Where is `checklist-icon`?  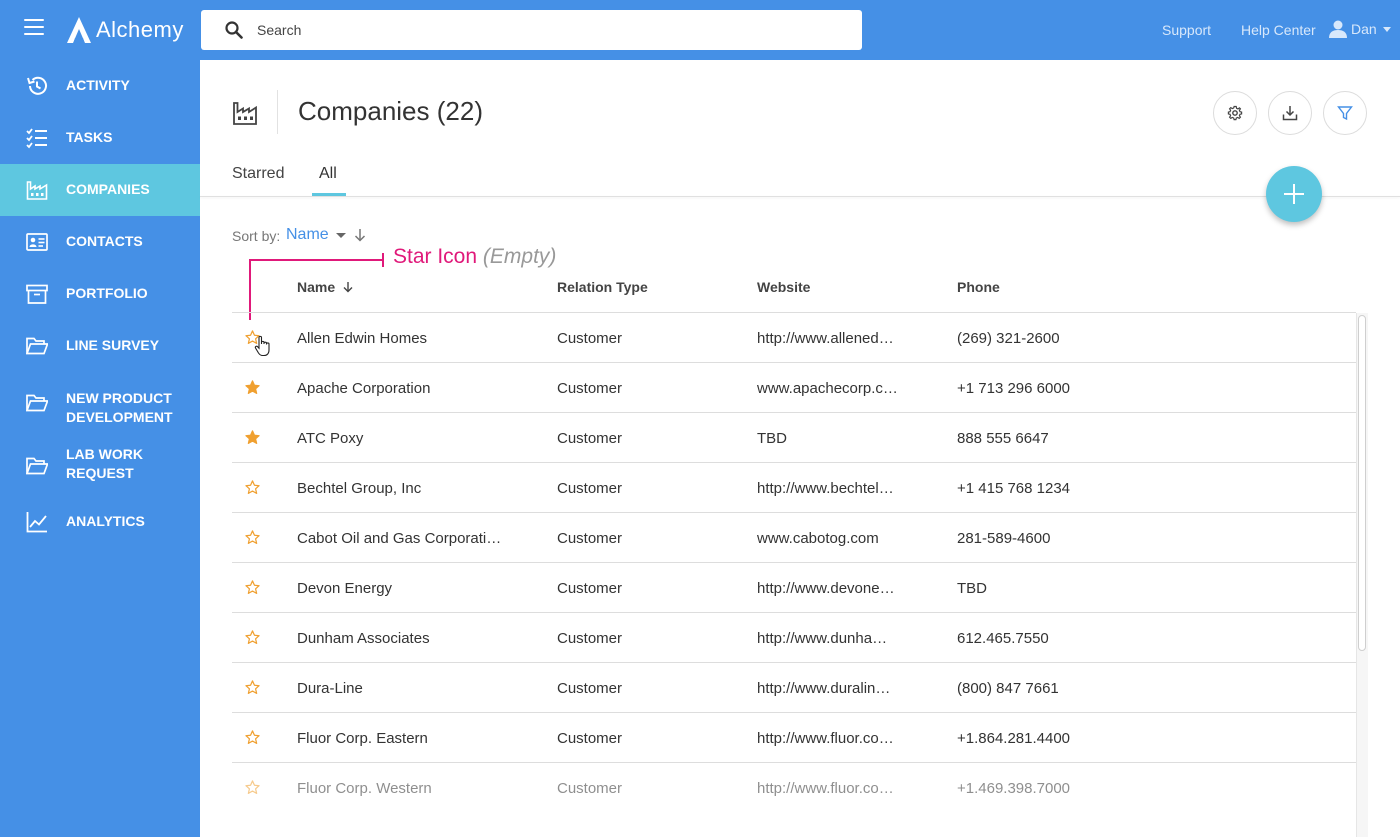
checklist-icon is located at coordinates (36, 138).